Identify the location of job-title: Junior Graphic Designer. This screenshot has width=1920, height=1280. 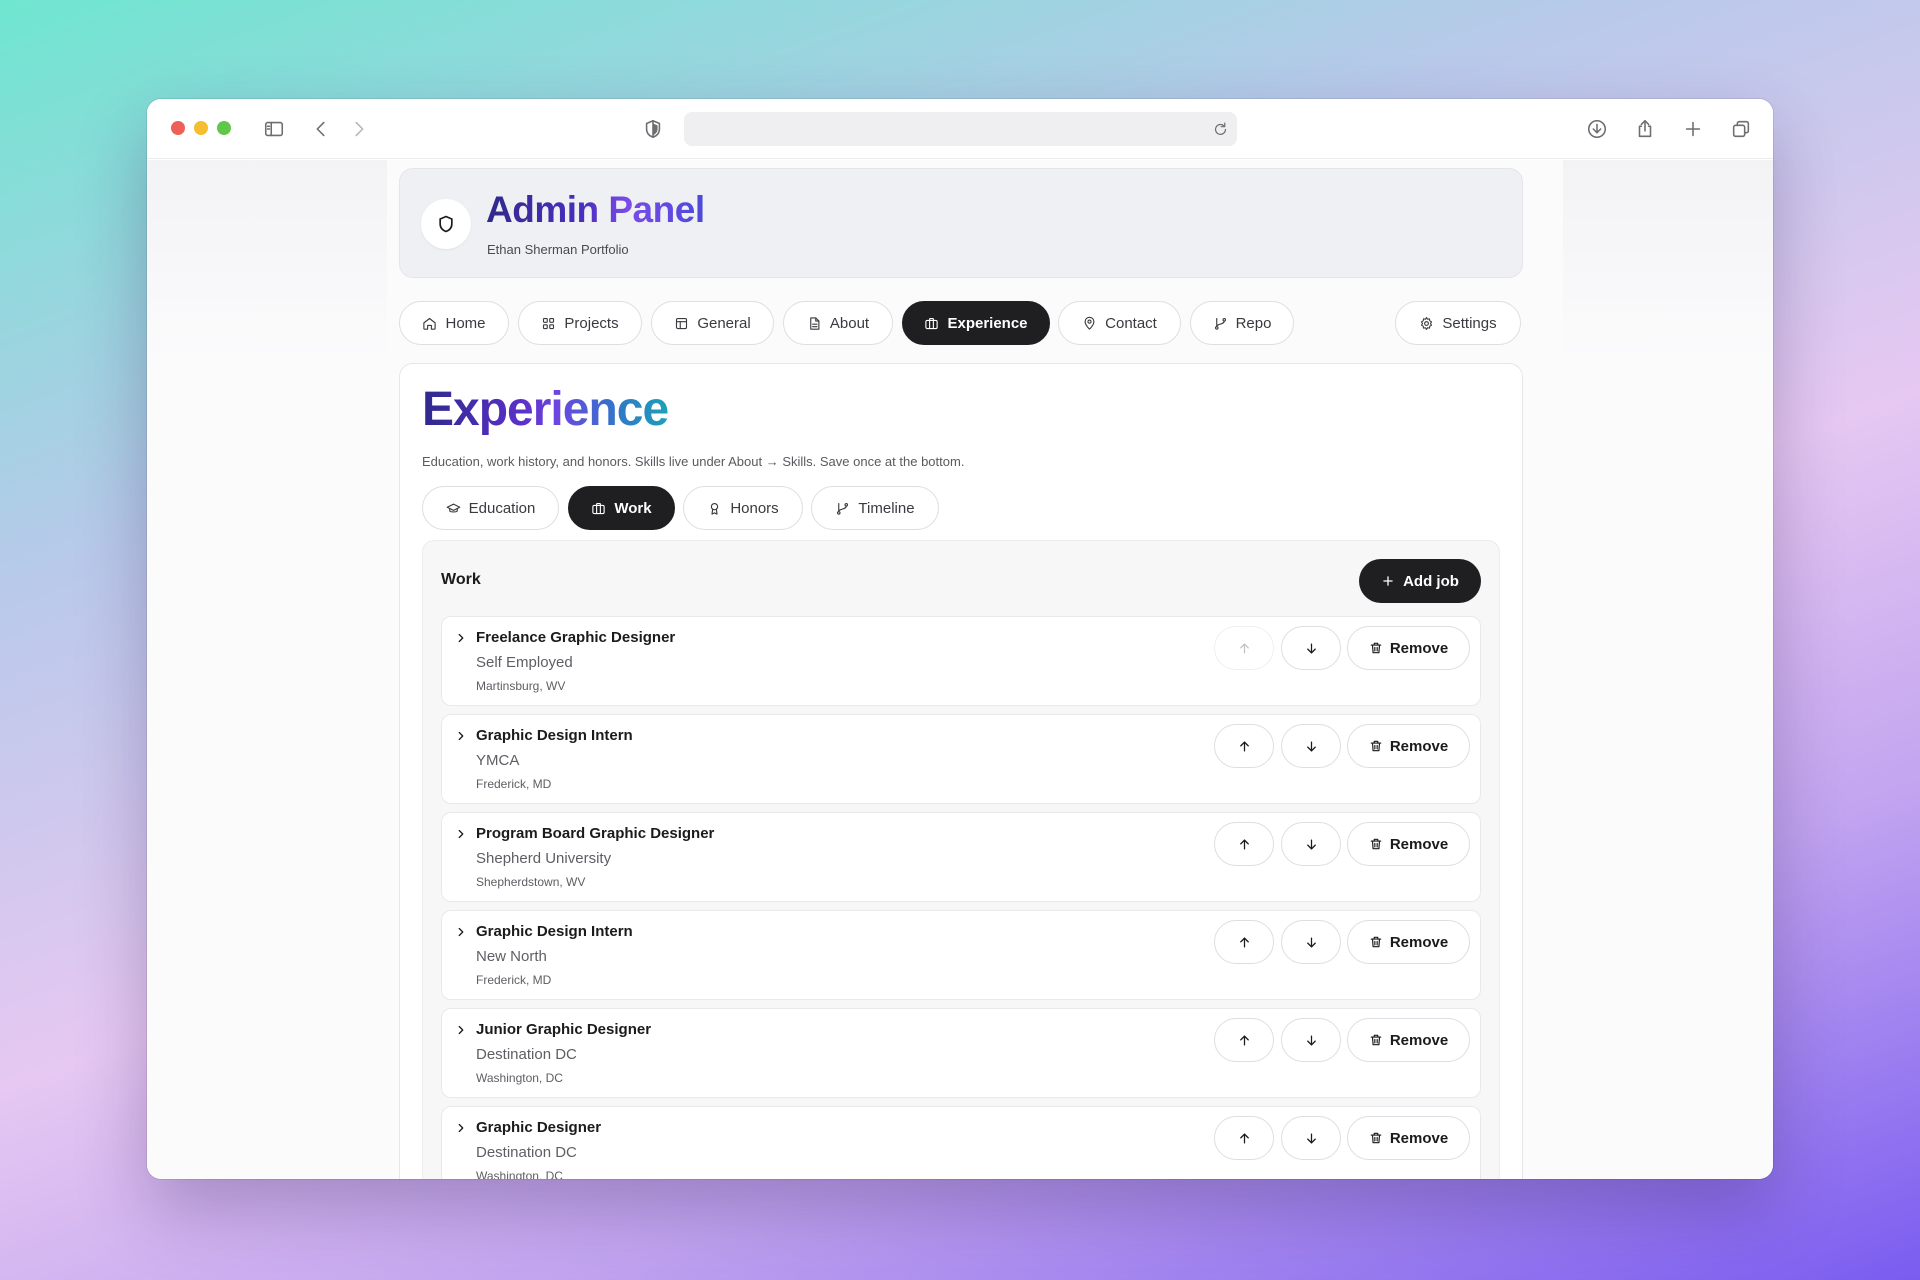
(564, 1029).